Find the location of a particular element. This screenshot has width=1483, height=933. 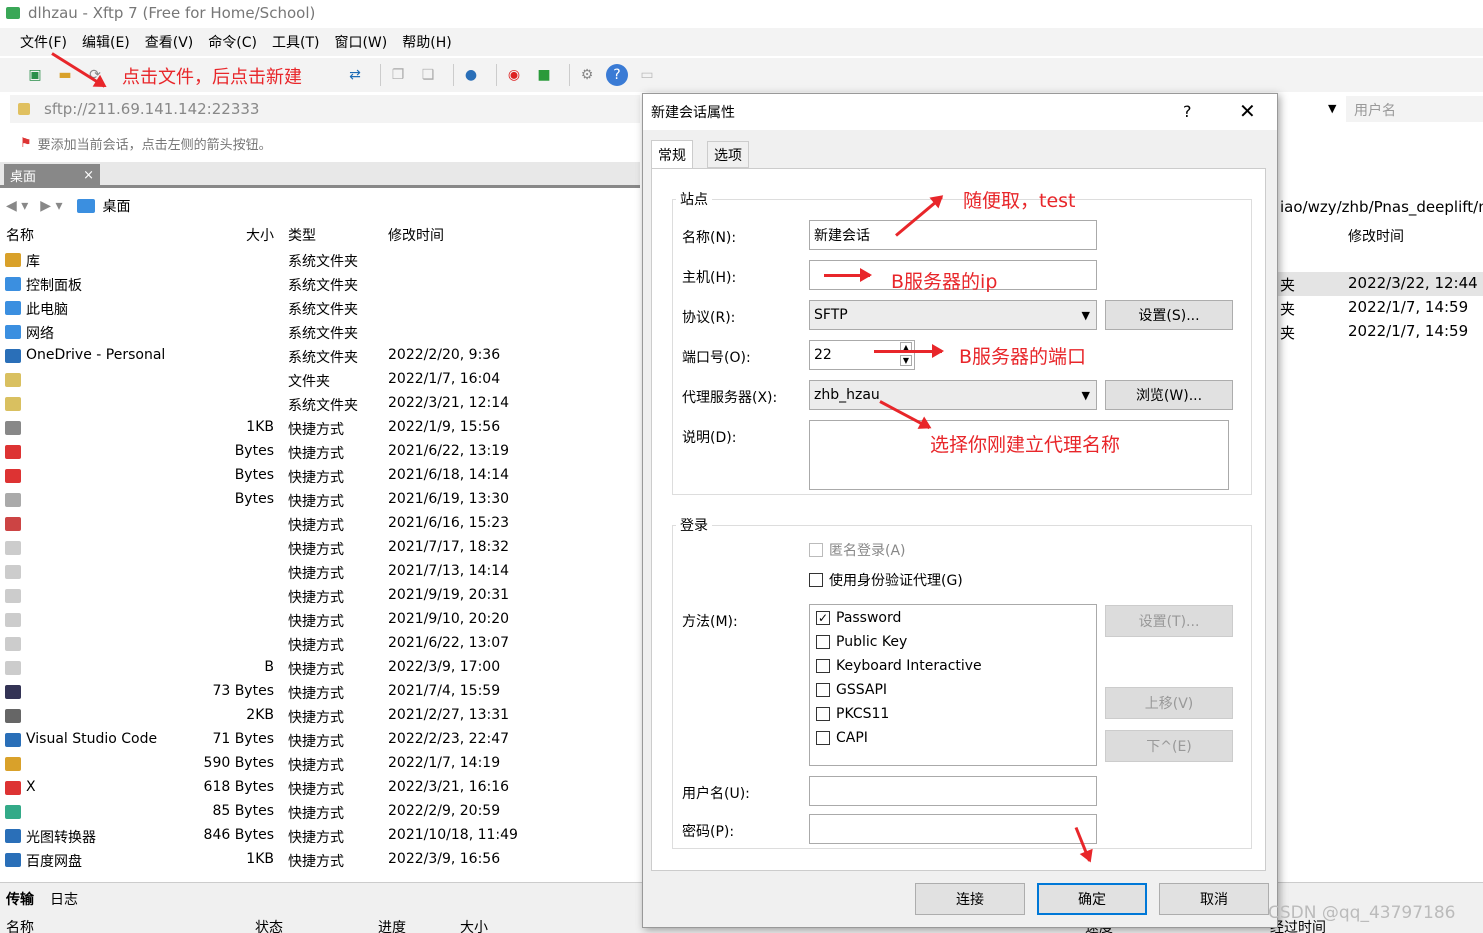

tcol-name: 名称 is located at coordinates (20, 925).